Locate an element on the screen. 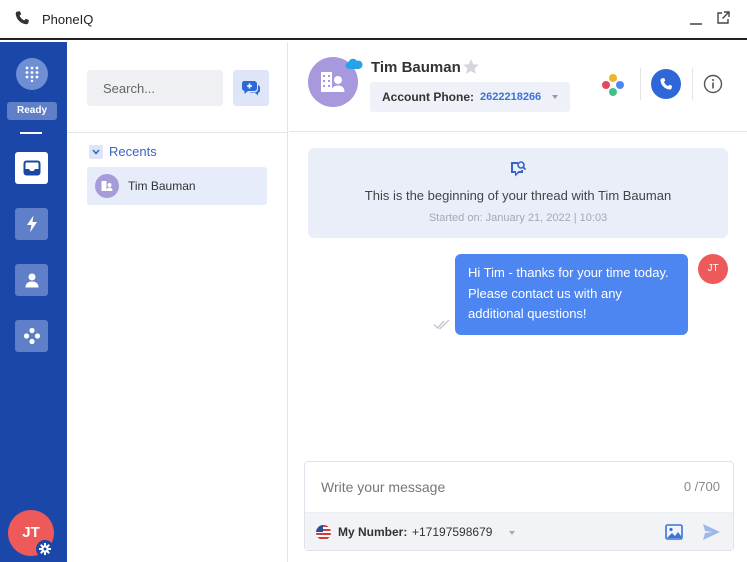  new-chat-icon is located at coordinates (251, 88).